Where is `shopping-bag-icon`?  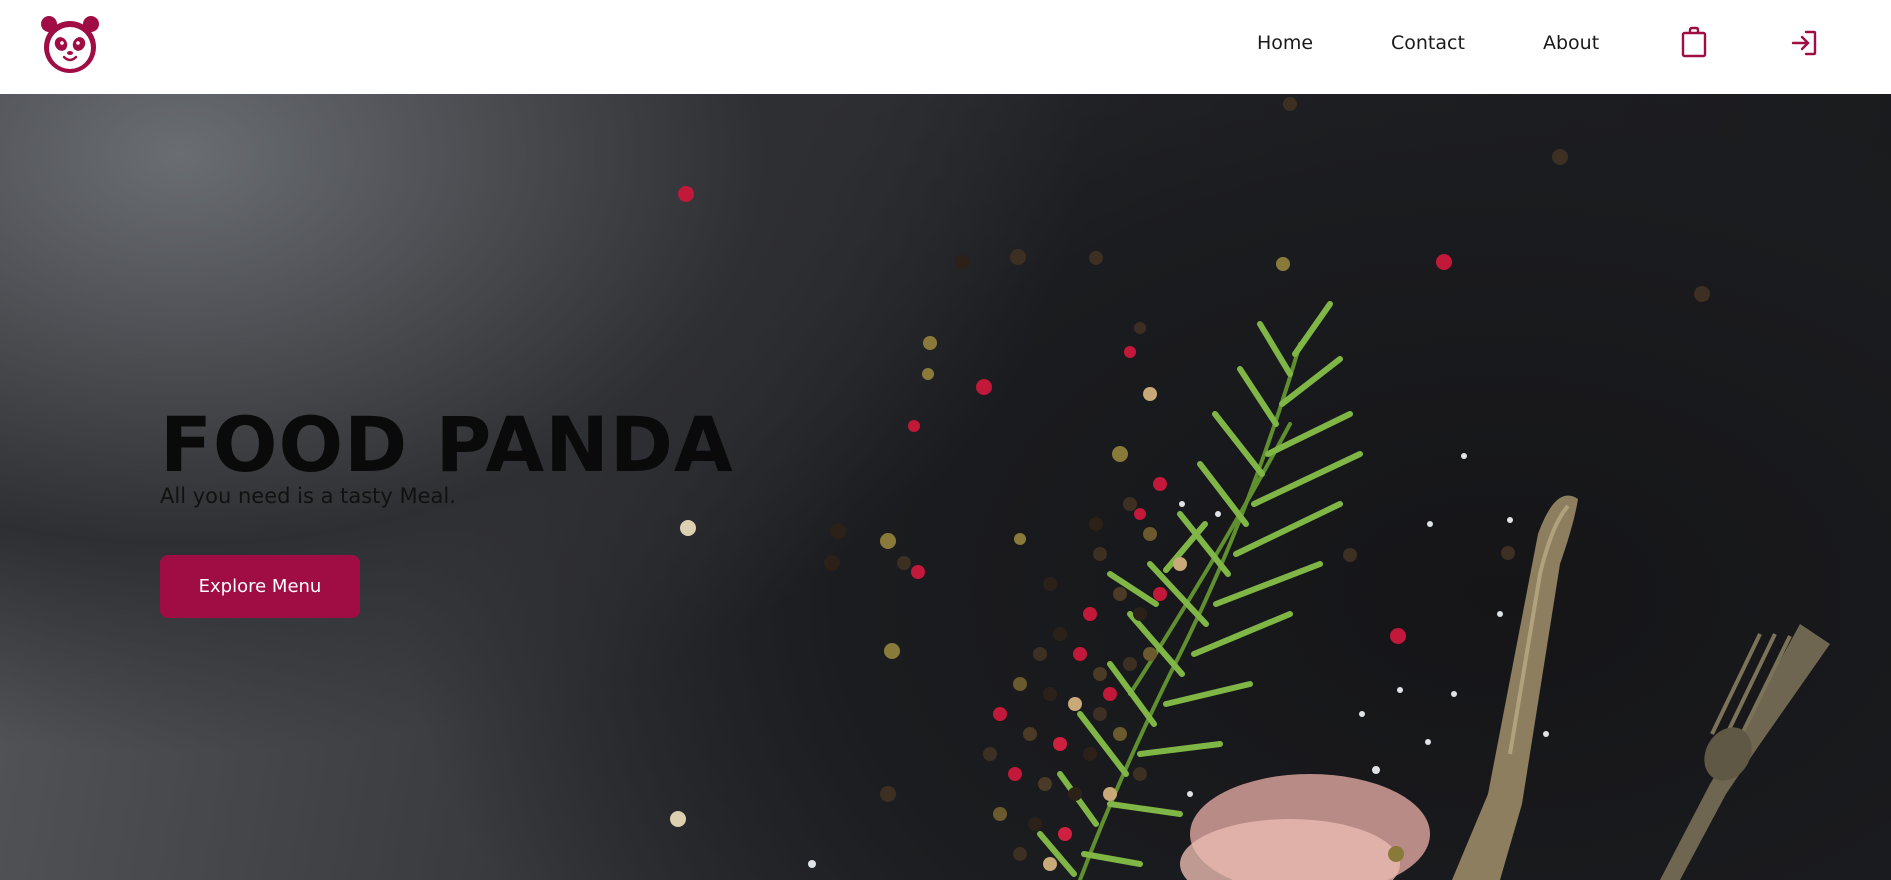 shopping-bag-icon is located at coordinates (1694, 42).